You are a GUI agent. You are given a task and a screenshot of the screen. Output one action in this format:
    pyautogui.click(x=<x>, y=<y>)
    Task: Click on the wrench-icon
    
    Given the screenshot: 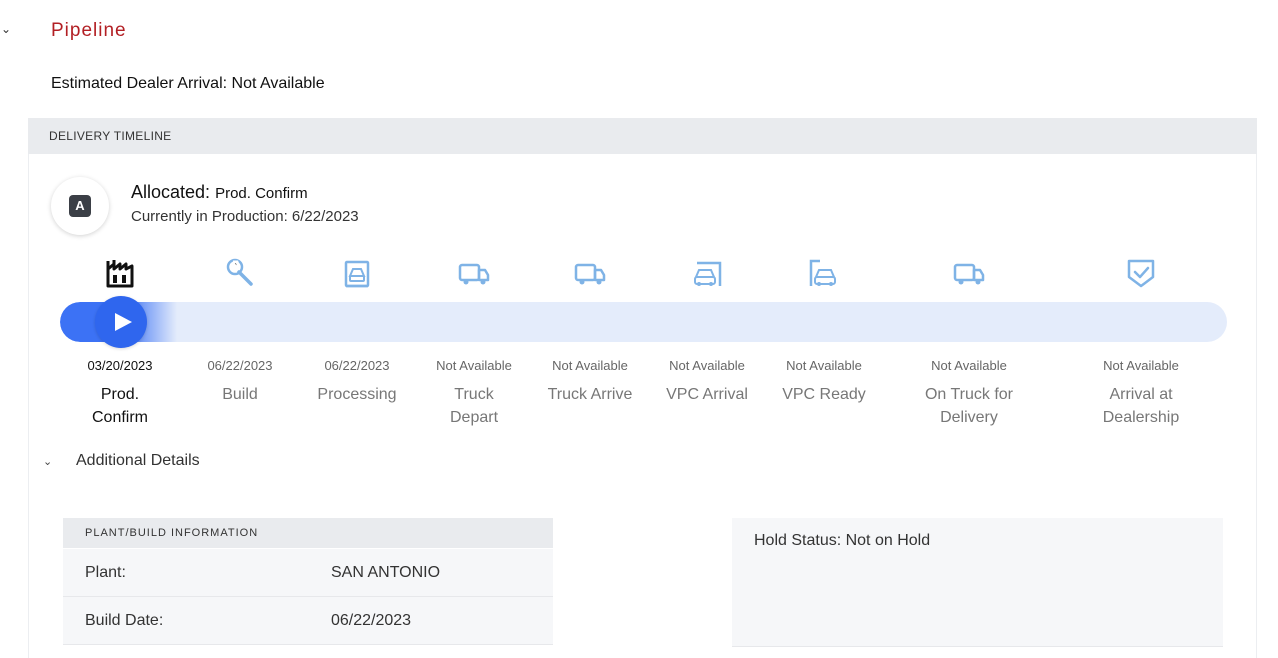 What is the action you would take?
    pyautogui.click(x=240, y=273)
    